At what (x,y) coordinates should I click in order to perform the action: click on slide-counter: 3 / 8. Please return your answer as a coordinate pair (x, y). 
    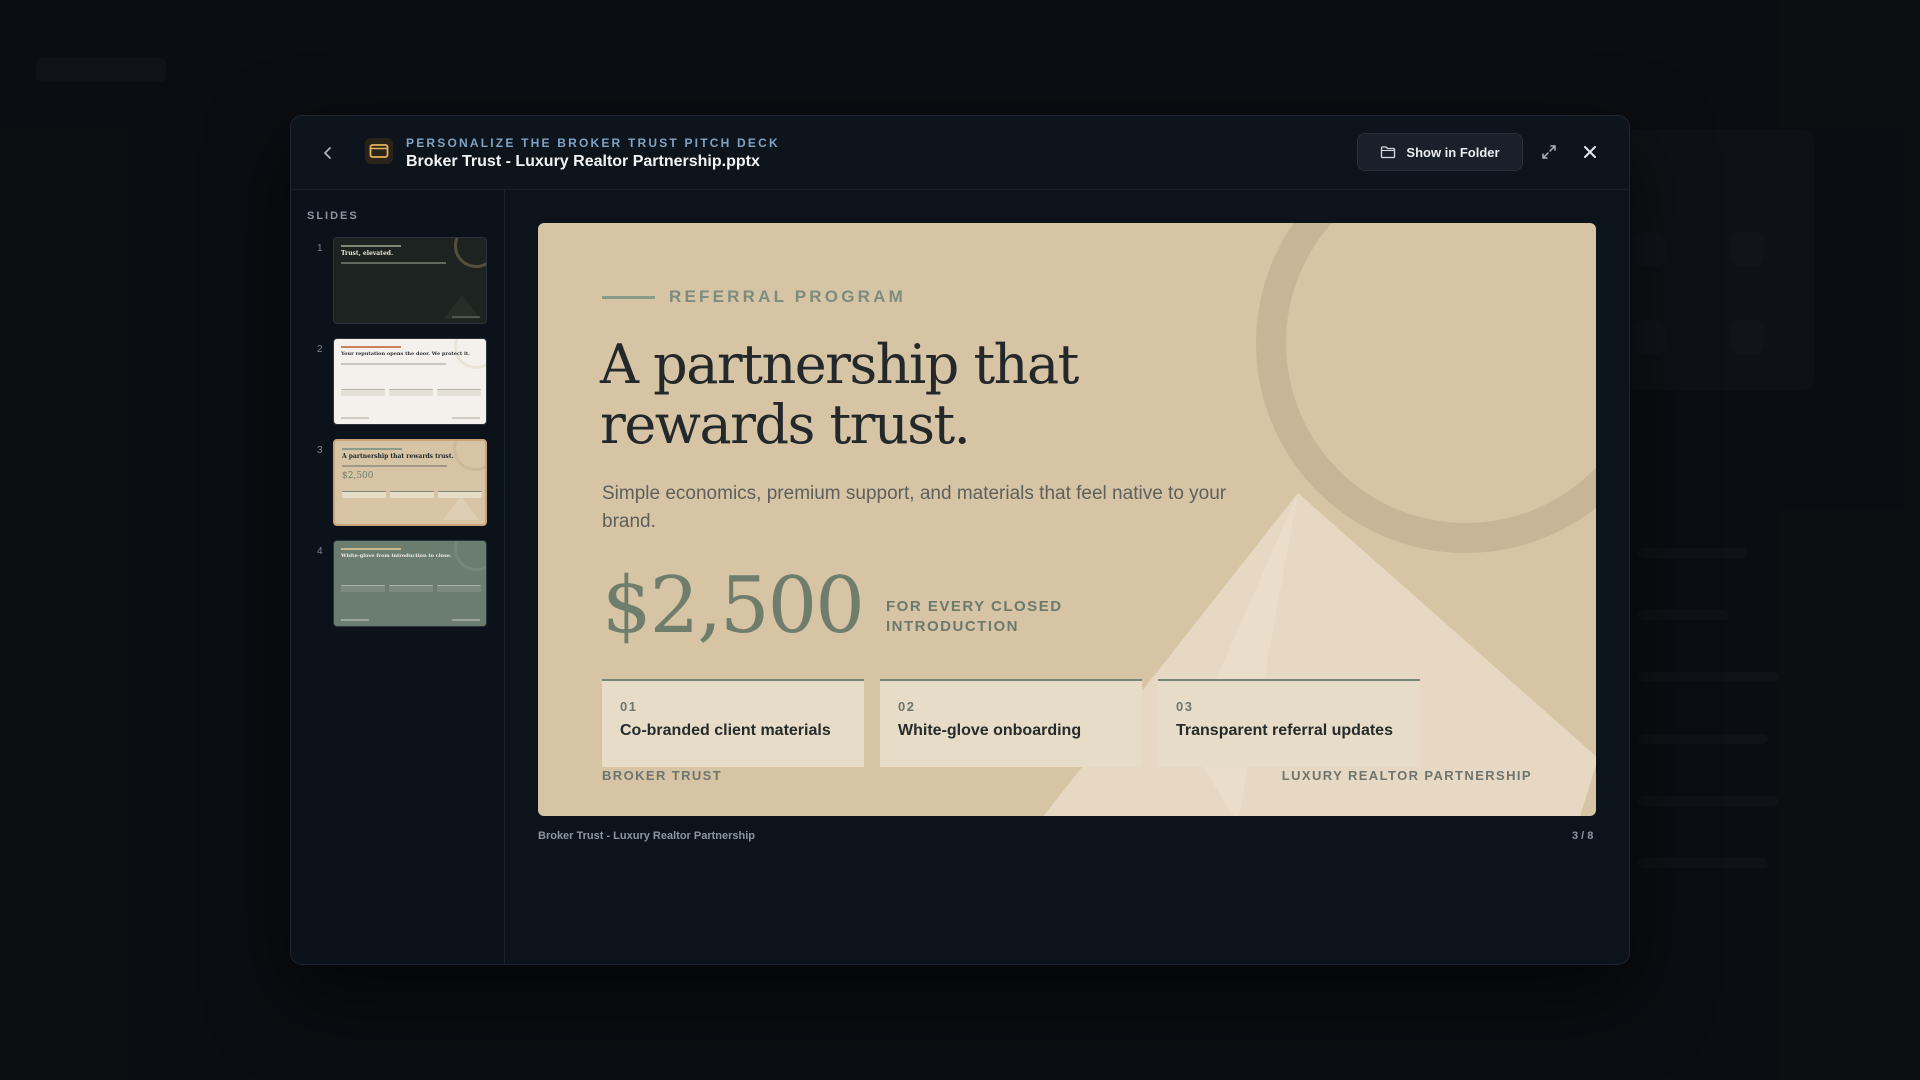
    Looking at the image, I should click on (1583, 836).